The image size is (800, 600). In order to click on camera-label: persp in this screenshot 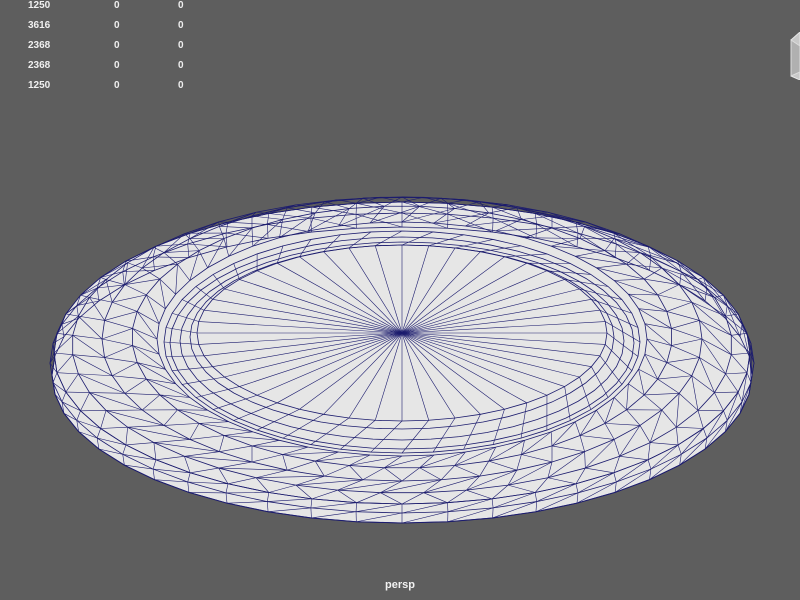, I will do `click(400, 585)`.